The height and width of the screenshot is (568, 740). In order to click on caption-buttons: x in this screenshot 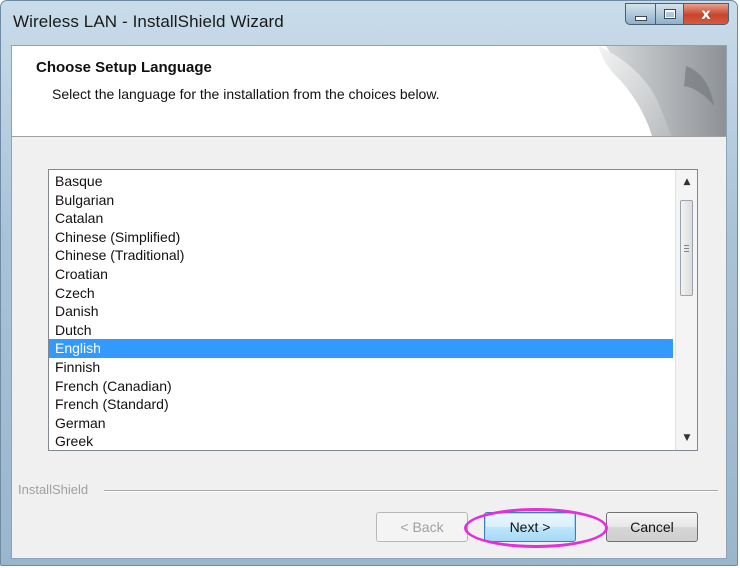, I will do `click(677, 15)`.